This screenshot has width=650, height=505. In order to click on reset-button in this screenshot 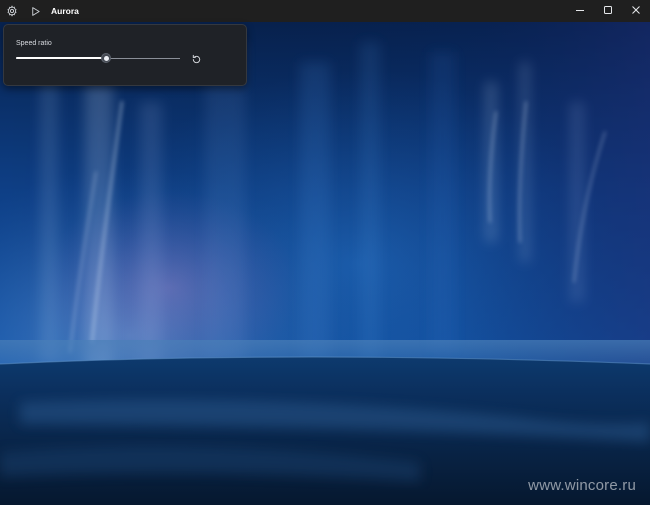, I will do `click(196, 59)`.